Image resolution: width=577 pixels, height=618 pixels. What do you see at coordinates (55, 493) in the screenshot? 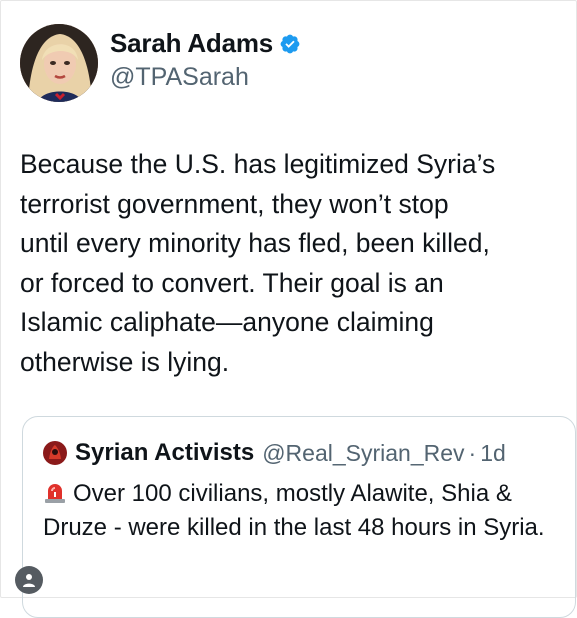
I see `siren-emoji-icon` at bounding box center [55, 493].